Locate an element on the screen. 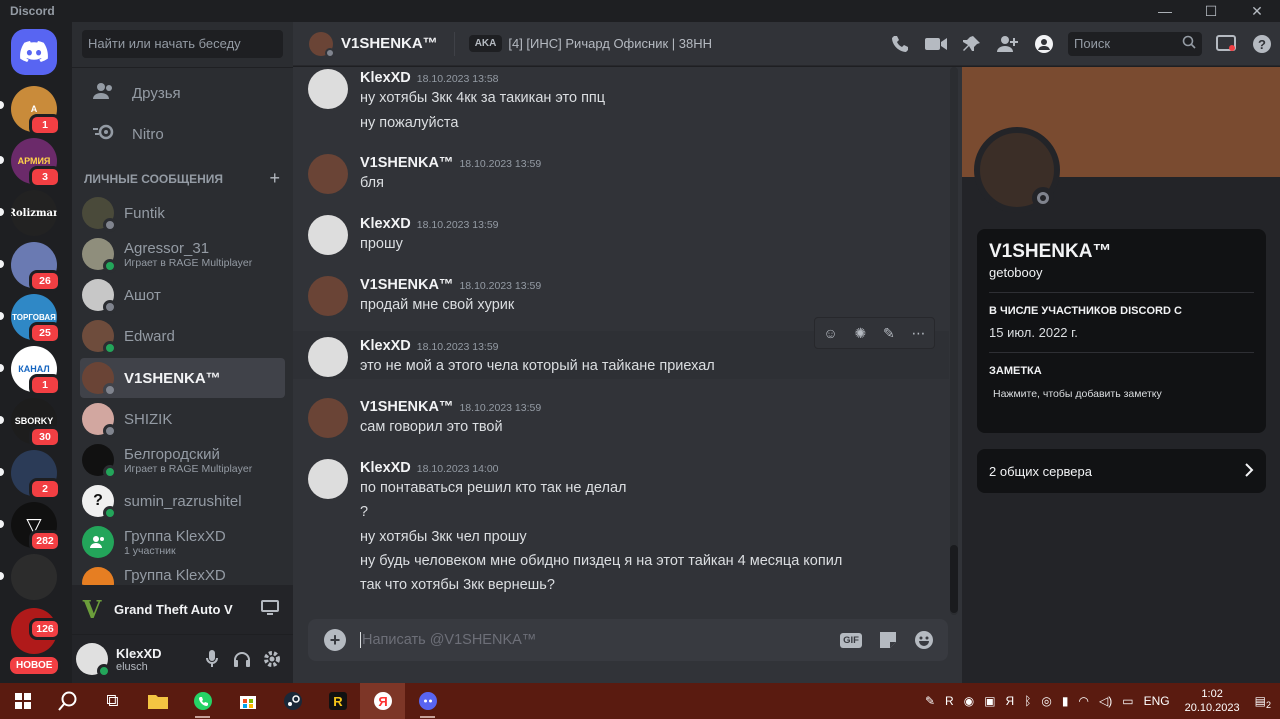 The width and height of the screenshot is (1280, 719). server-icon: КАНАЛ 1 is located at coordinates (36, 371).